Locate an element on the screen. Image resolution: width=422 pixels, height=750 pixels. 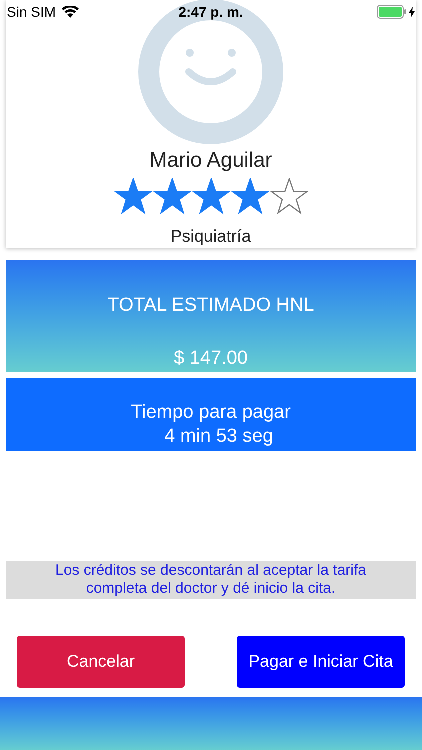
wifi-icon is located at coordinates (71, 12).